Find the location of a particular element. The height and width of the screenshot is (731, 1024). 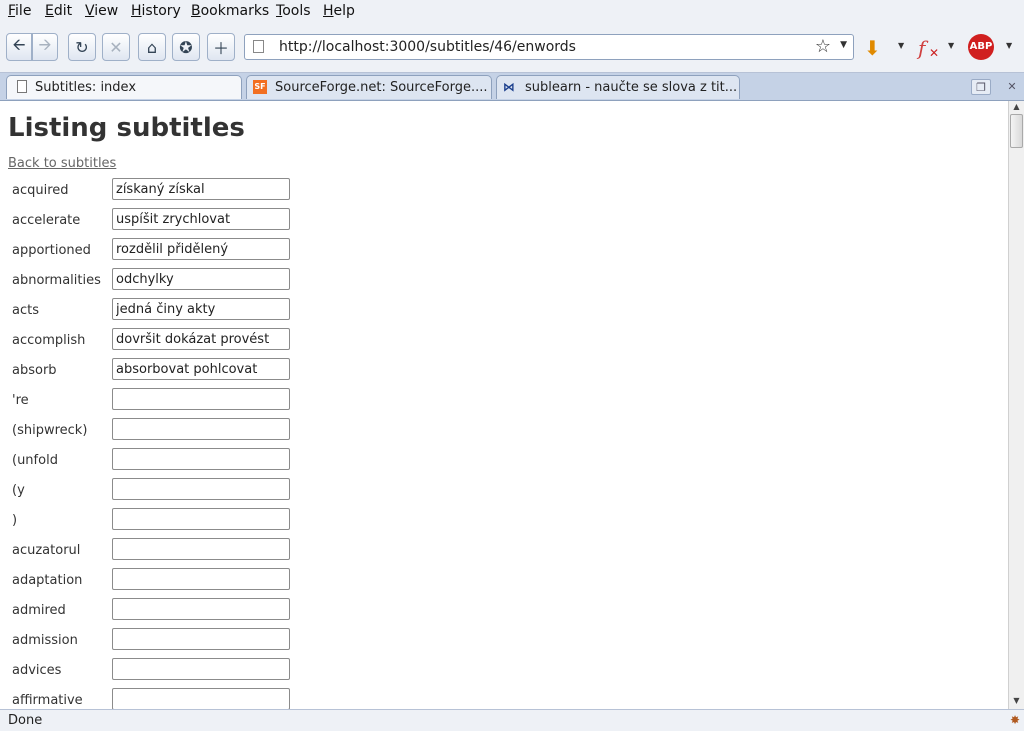

english-word: acts is located at coordinates (25, 310).